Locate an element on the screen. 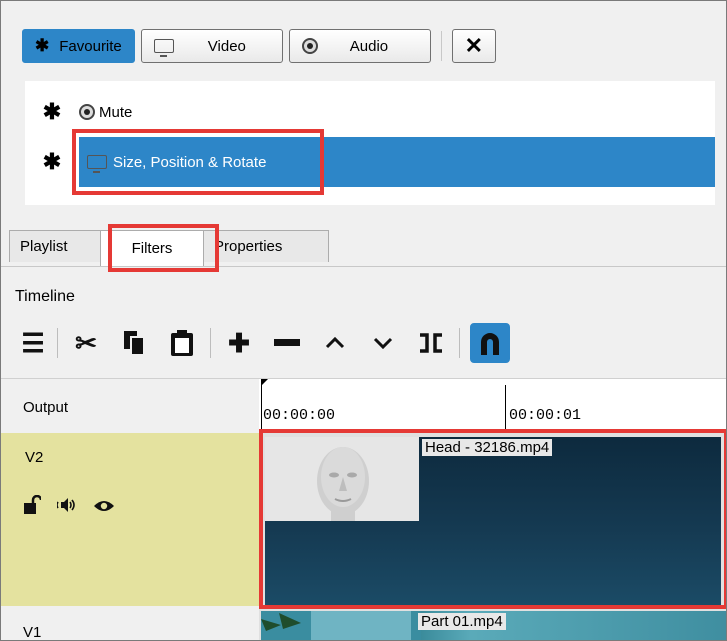  video-button: Video is located at coordinates (211, 46).